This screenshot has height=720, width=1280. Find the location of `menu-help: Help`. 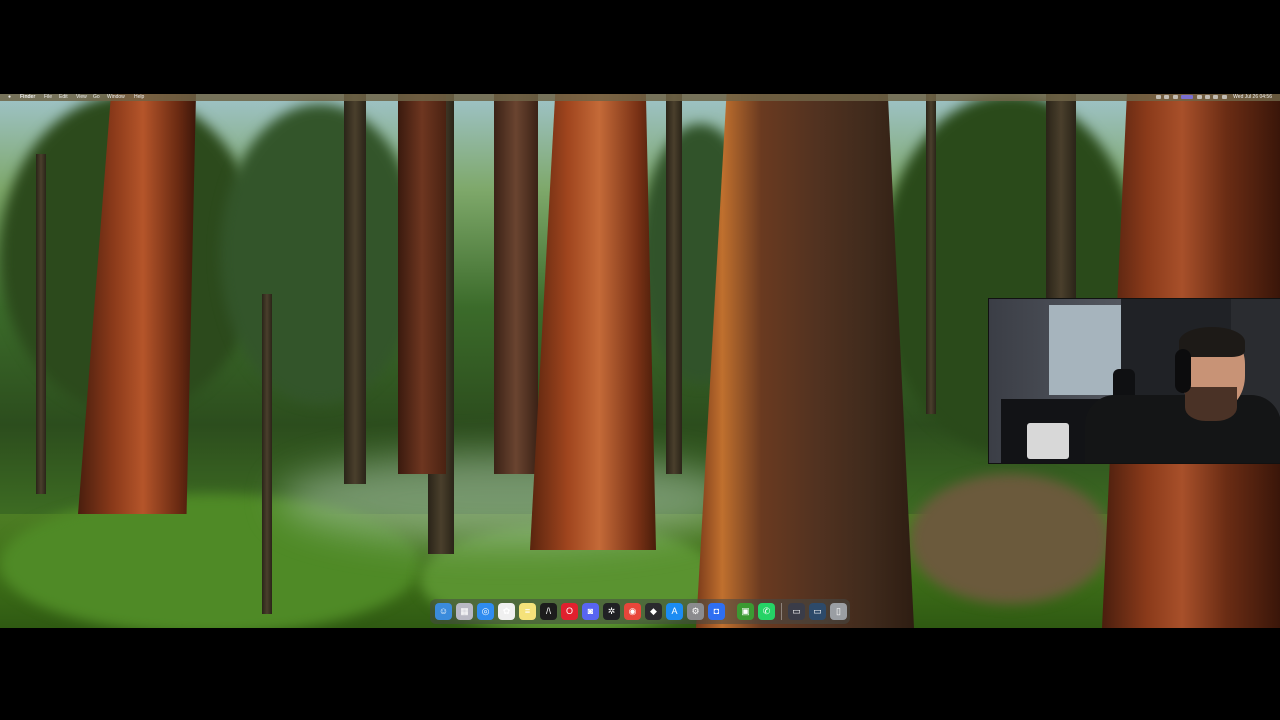

menu-help: Help is located at coordinates (139, 97).